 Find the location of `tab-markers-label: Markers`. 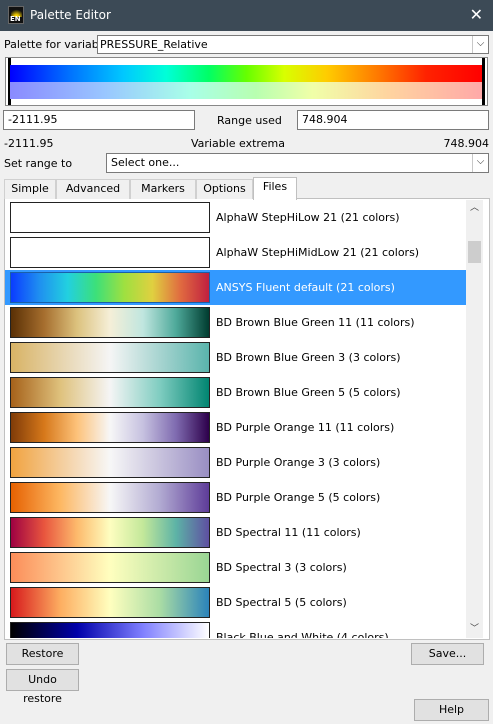

tab-markers-label: Markers is located at coordinates (163, 188).